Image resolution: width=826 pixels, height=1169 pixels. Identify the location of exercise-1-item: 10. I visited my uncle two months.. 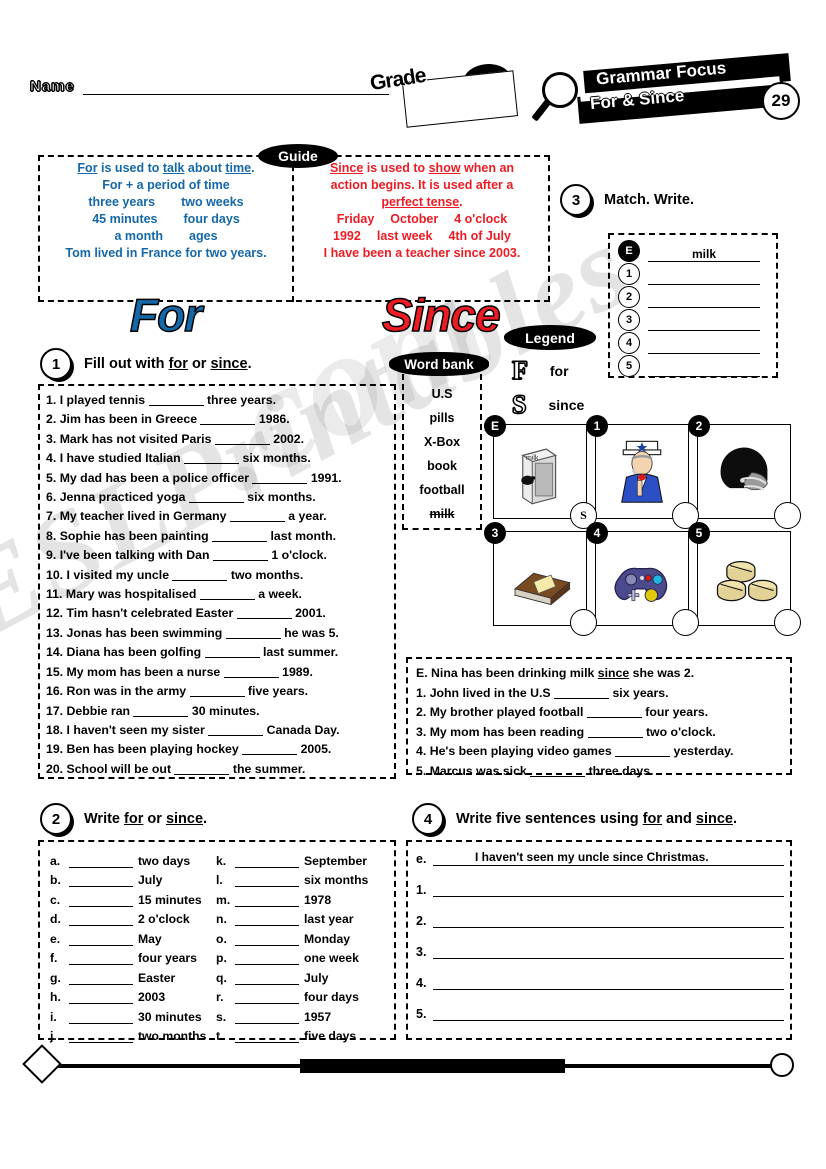
(217, 575).